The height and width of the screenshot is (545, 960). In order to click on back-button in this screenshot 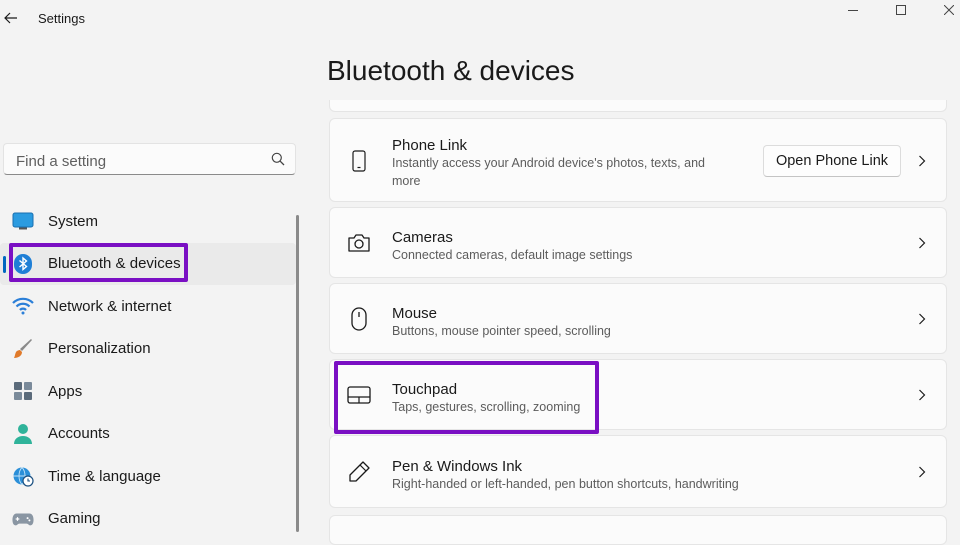, I will do `click(11, 18)`.